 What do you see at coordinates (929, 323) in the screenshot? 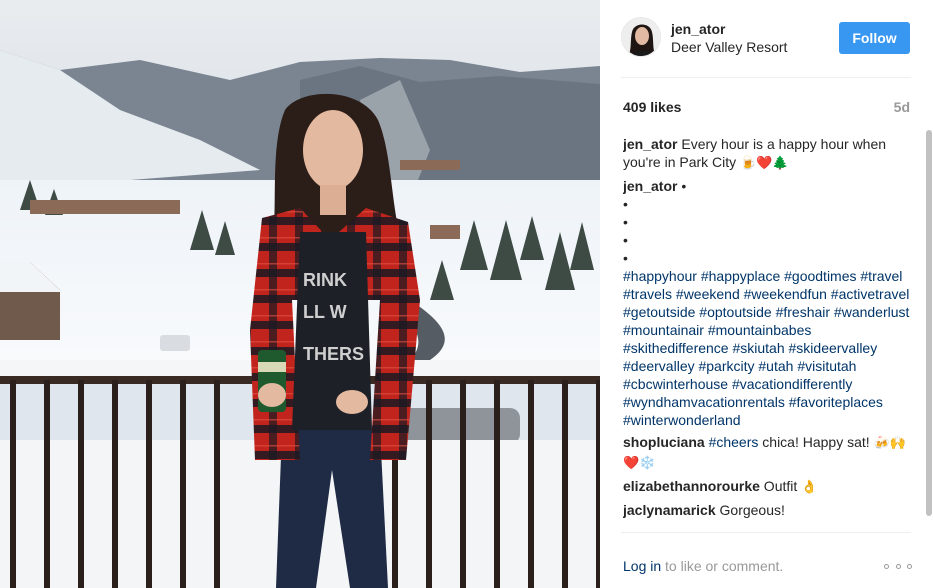
I see `comments-scrollbar` at bounding box center [929, 323].